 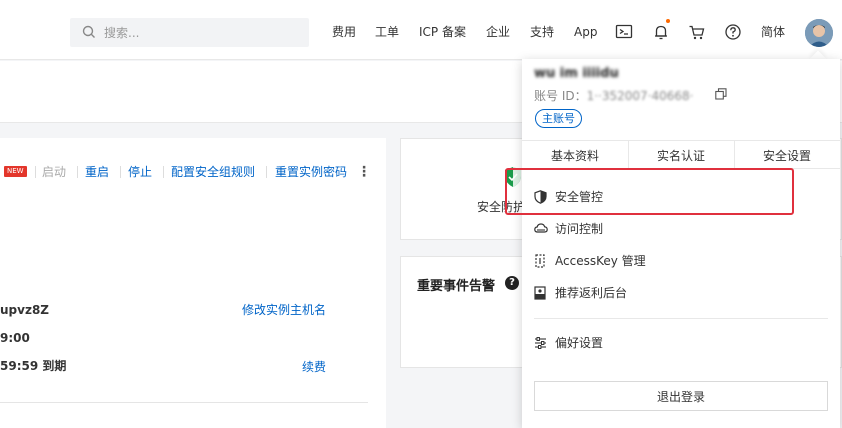 What do you see at coordinates (456, 286) in the screenshot?
I see `alarm-card-title: 重要事件告警` at bounding box center [456, 286].